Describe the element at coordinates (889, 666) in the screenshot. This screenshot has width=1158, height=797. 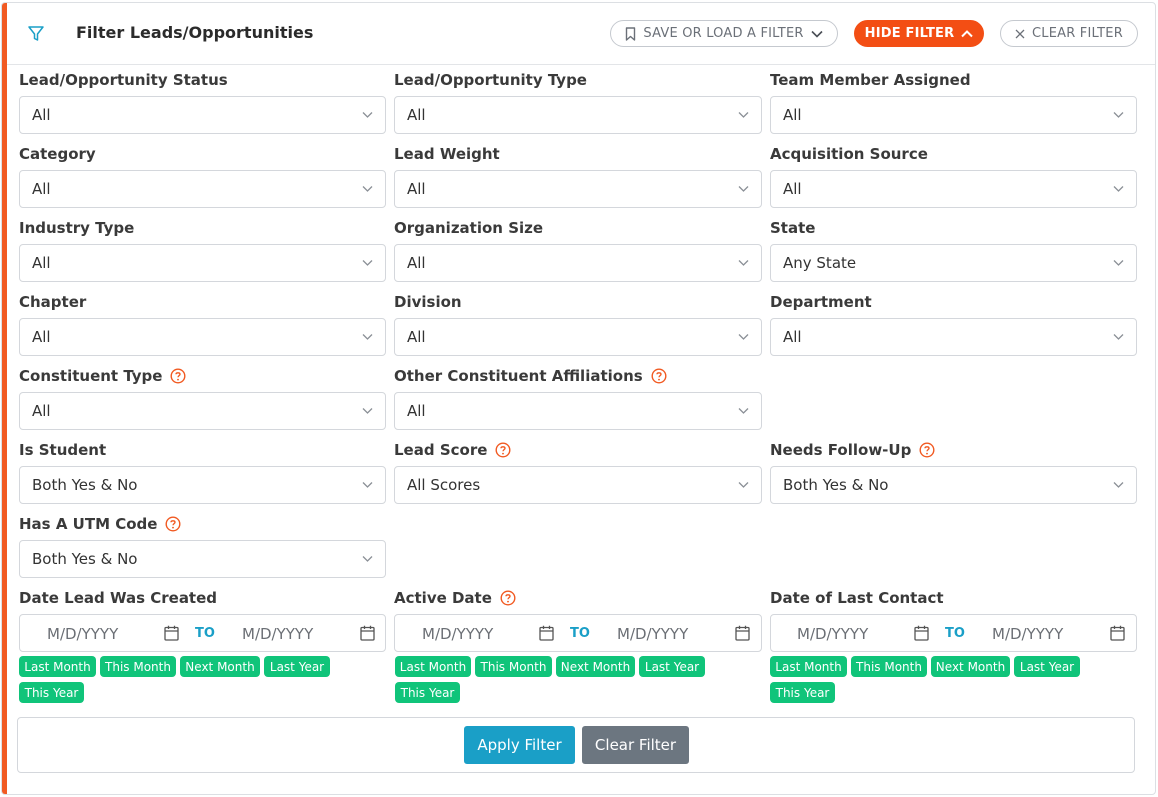
I see `last-contact-this-month-button: This Month` at that location.